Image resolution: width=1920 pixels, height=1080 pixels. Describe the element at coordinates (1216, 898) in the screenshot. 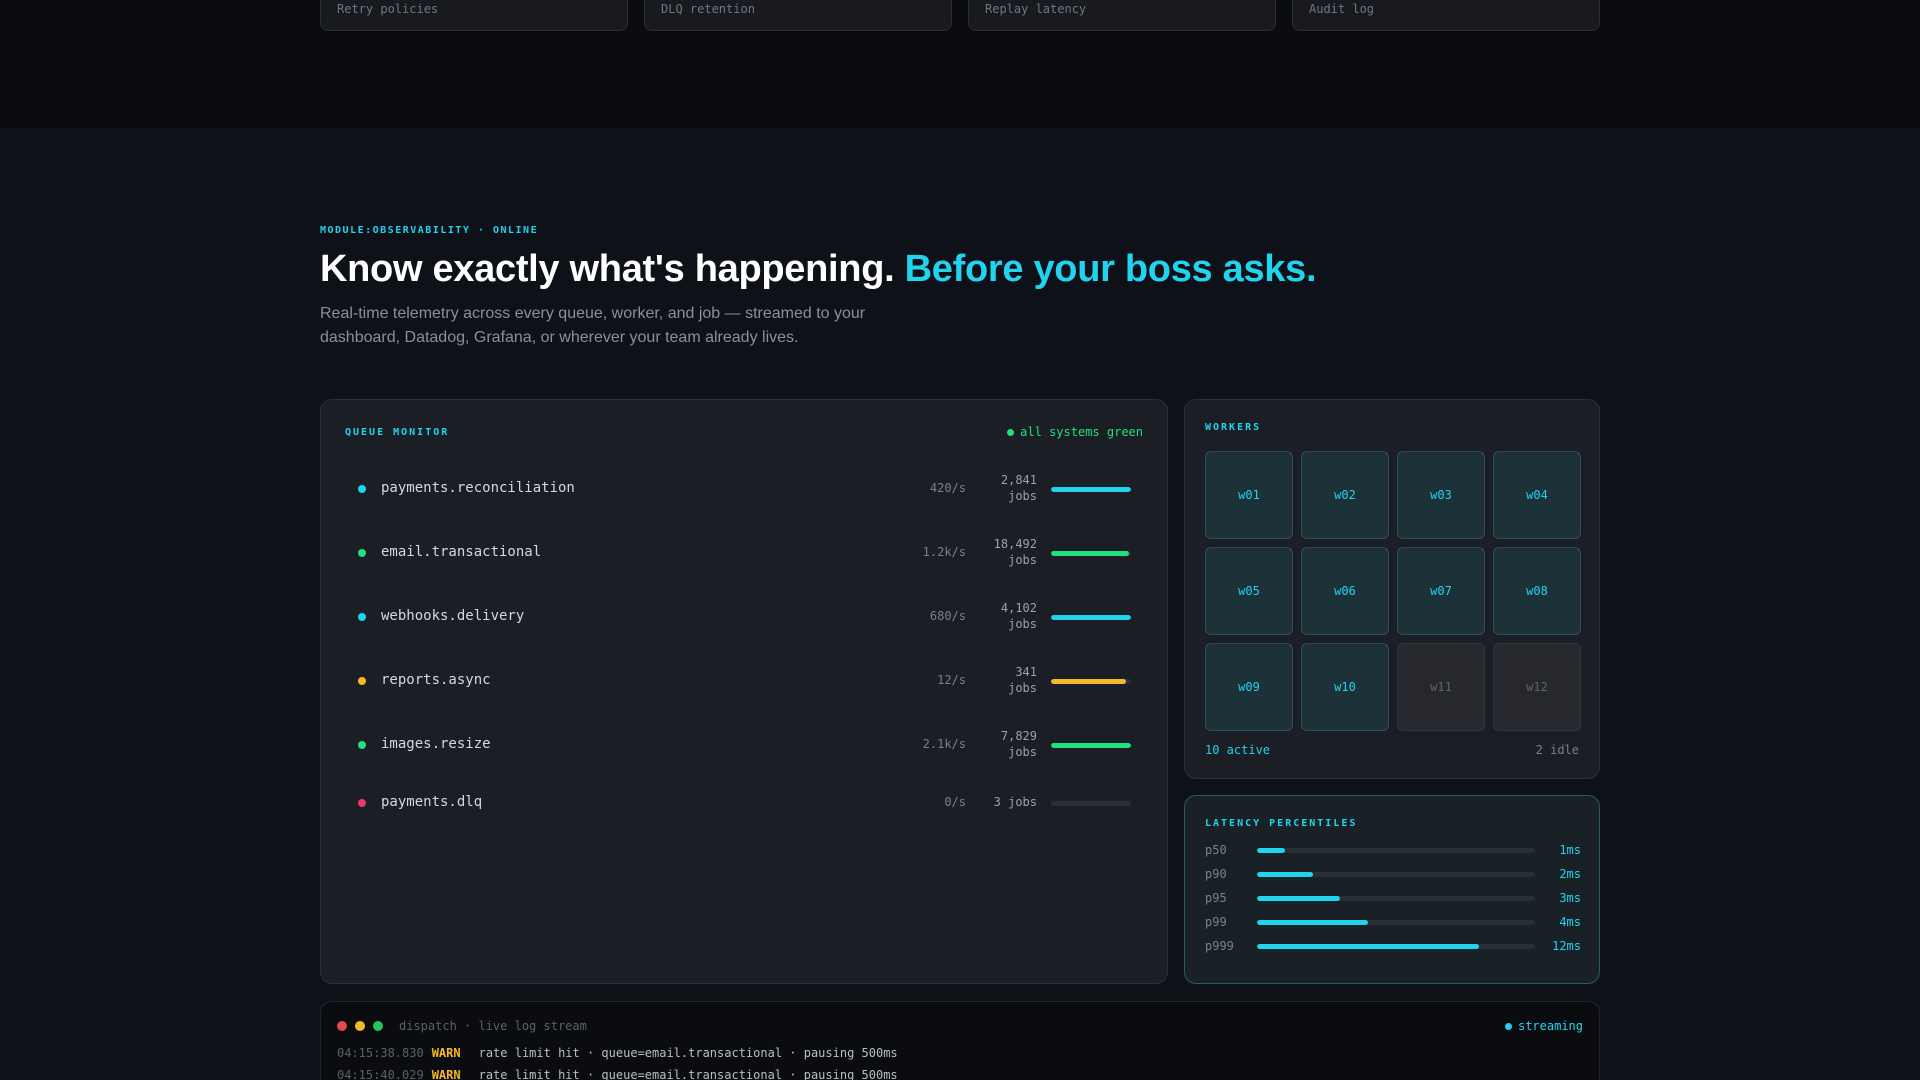

I see `latency-percentile: p95` at that location.